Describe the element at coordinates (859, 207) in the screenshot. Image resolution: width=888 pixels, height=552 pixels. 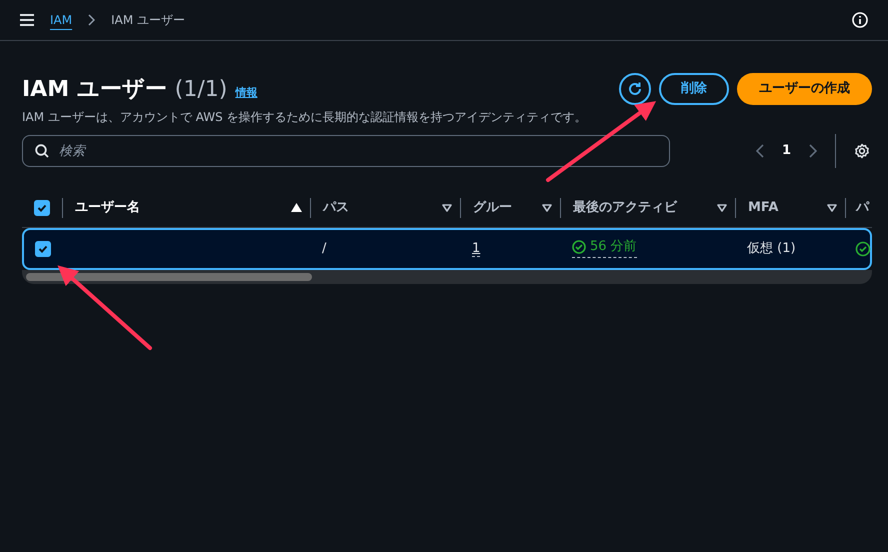
I see `column-header: パ` at that location.